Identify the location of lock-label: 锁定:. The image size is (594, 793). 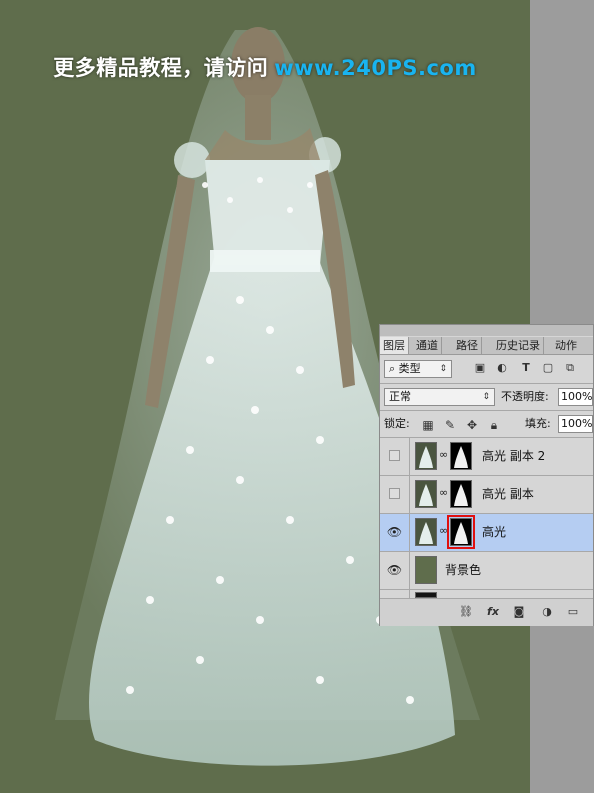
(397, 423).